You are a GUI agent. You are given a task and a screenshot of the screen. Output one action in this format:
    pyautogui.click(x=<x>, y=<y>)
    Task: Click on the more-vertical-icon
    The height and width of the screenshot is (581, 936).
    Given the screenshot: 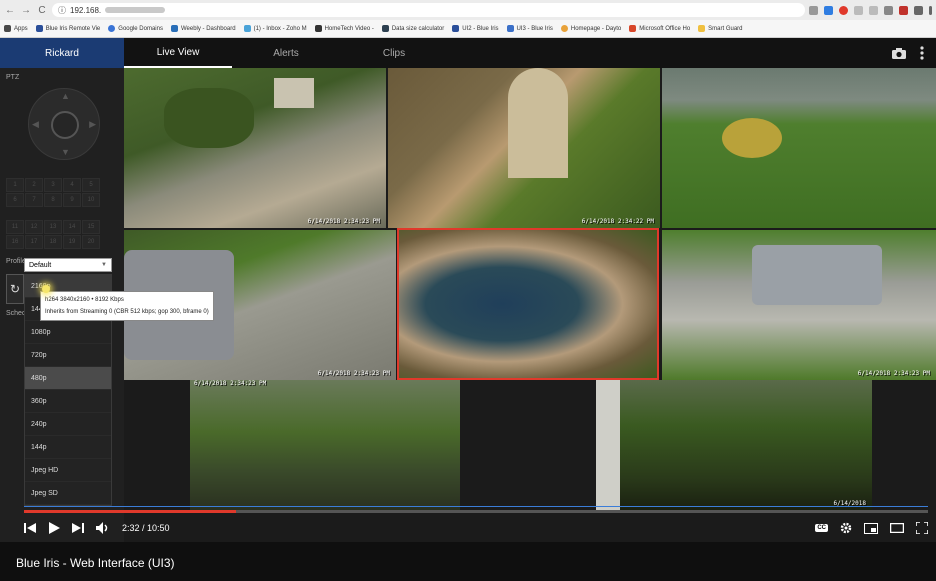 What is the action you would take?
    pyautogui.click(x=922, y=53)
    